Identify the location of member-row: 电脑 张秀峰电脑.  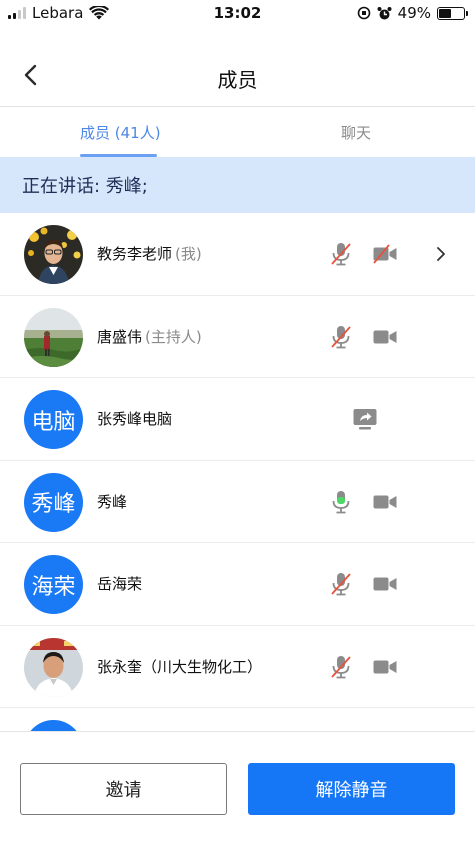
(237, 419).